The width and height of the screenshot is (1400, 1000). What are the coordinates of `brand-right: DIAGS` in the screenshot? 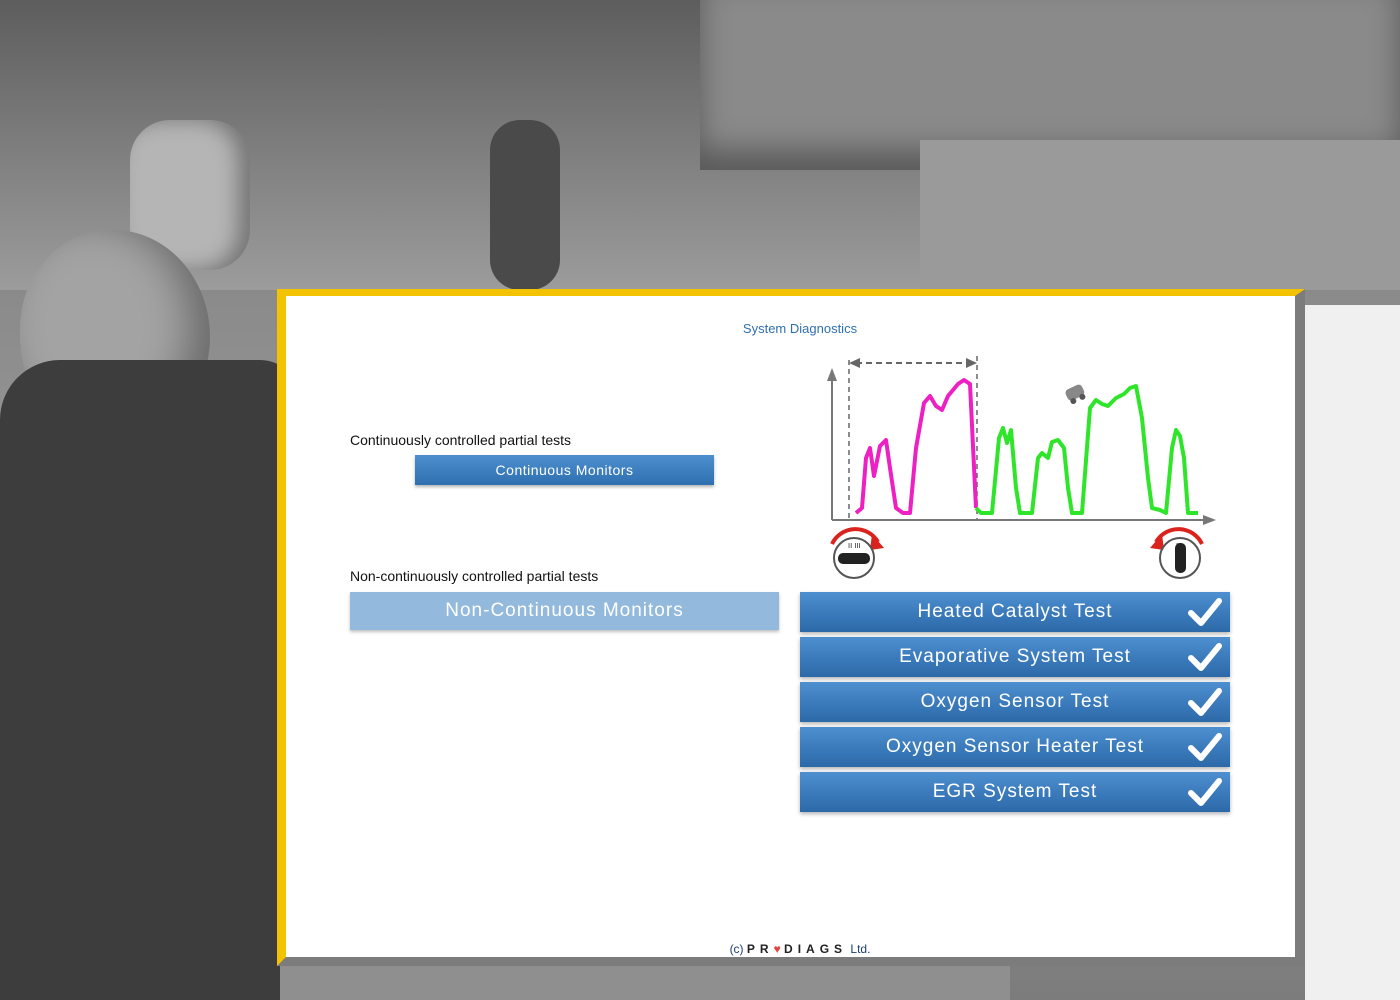 It's located at (816, 949).